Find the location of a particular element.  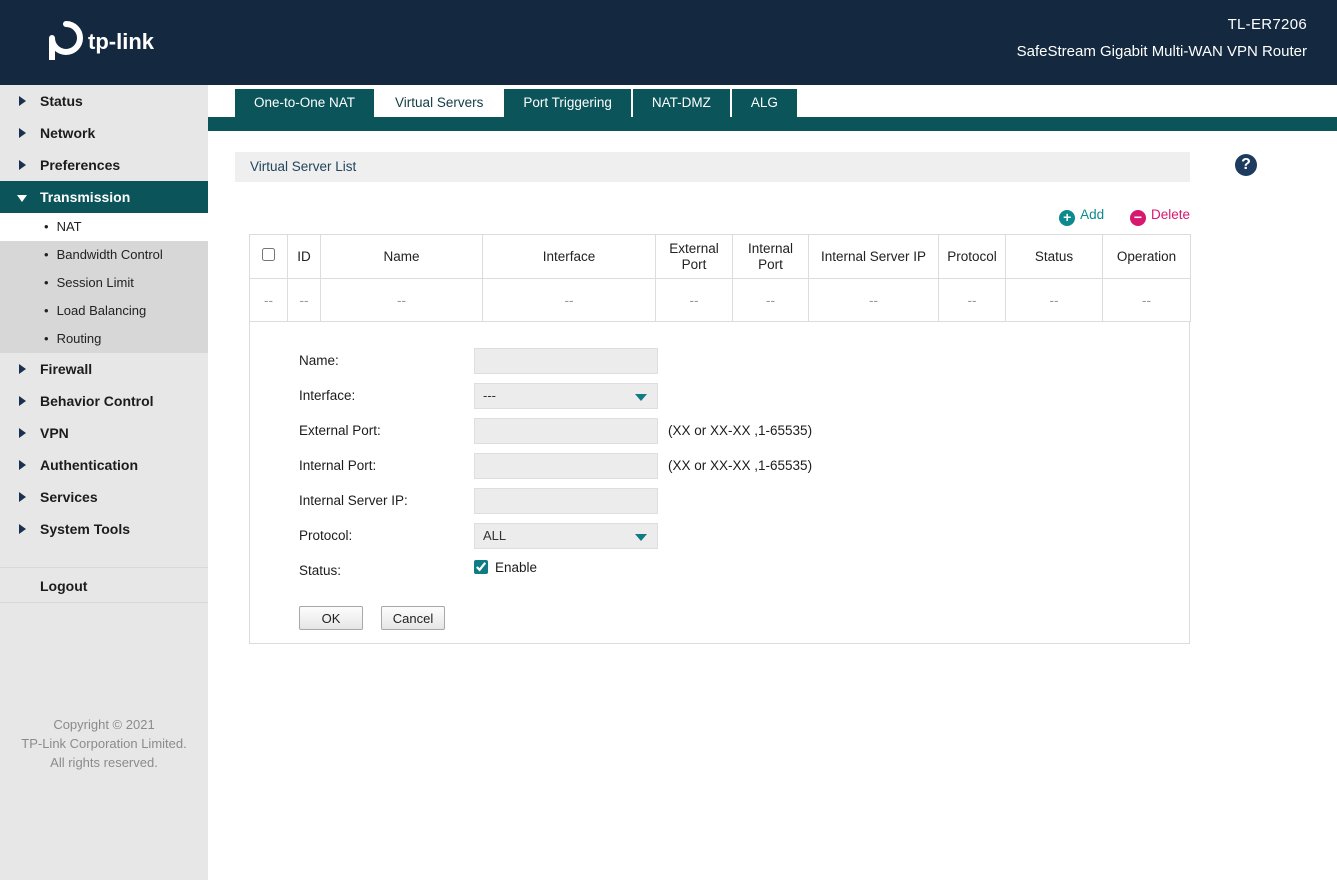

col-header-name: Name is located at coordinates (401, 256).